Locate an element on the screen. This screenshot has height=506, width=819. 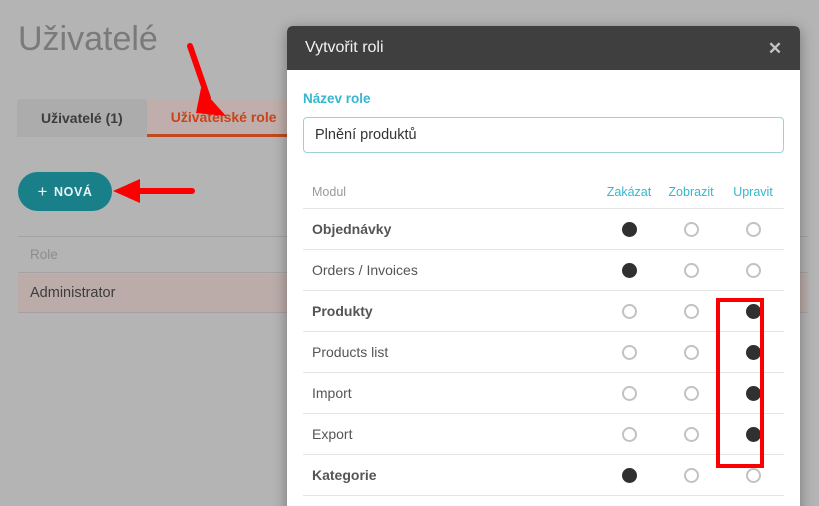
role-name-cell: Administrator is located at coordinates (73, 293).